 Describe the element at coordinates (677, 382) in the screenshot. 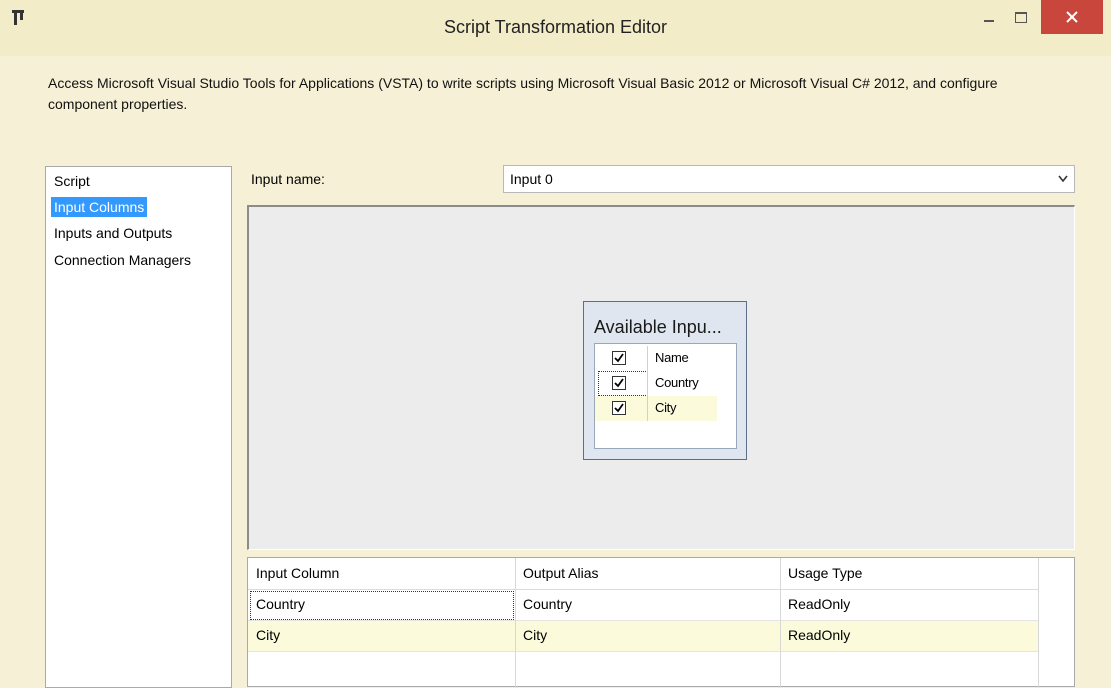

I see `column-name: Country` at that location.